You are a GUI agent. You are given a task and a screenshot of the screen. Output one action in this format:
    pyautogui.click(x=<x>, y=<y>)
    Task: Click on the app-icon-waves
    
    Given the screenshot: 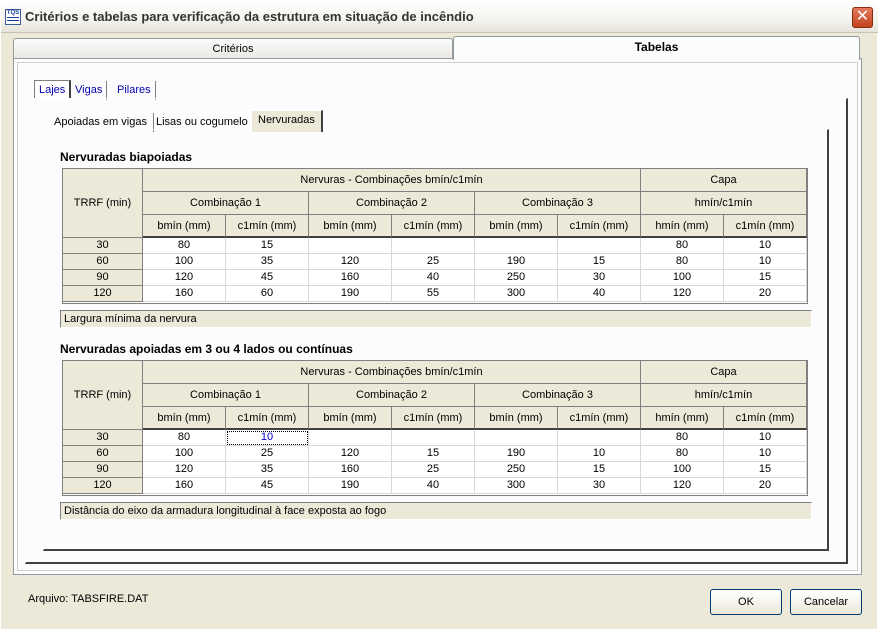 What is the action you would take?
    pyautogui.click(x=13, y=20)
    